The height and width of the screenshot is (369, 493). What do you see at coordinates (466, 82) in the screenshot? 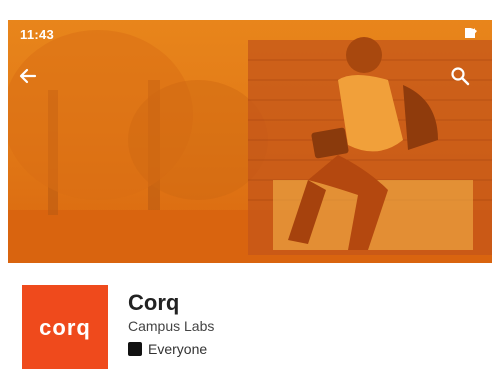
I see `search-button` at bounding box center [466, 82].